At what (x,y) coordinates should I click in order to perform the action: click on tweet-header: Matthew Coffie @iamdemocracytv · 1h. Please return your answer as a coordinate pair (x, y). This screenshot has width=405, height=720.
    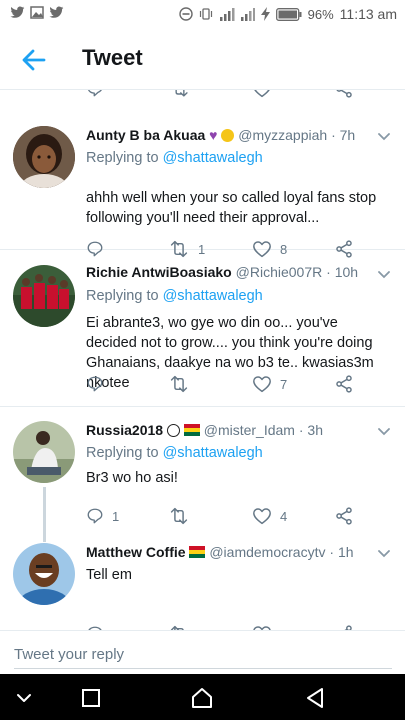
    Looking at the image, I should click on (220, 552).